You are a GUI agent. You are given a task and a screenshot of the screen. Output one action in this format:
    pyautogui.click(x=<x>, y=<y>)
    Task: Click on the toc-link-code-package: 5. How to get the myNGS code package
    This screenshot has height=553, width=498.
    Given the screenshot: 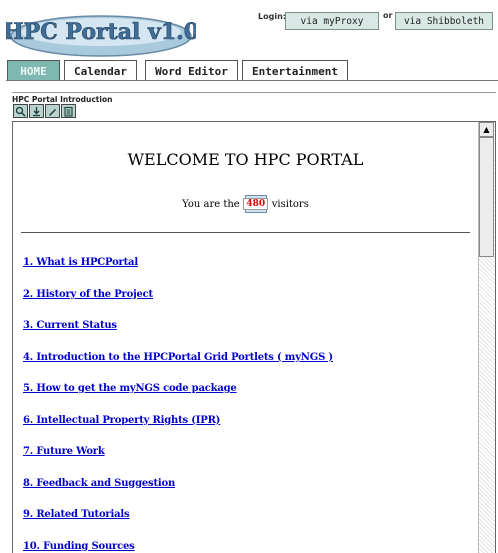 What is the action you would take?
    pyautogui.click(x=178, y=399)
    